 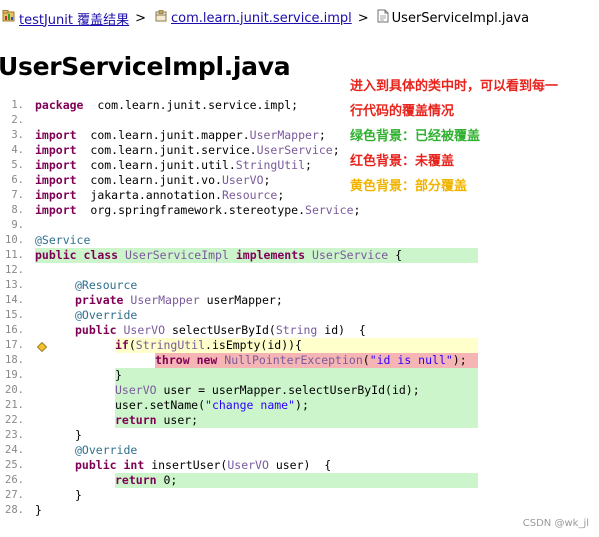 I want to click on line-number-text: 15., so click(x=14, y=315).